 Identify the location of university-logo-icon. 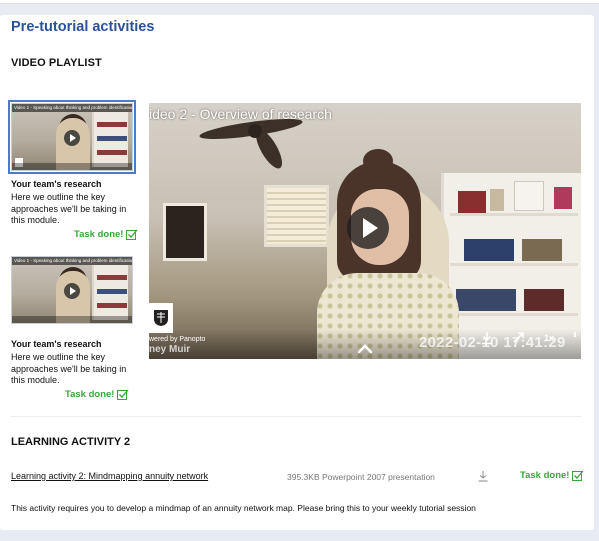
(161, 318).